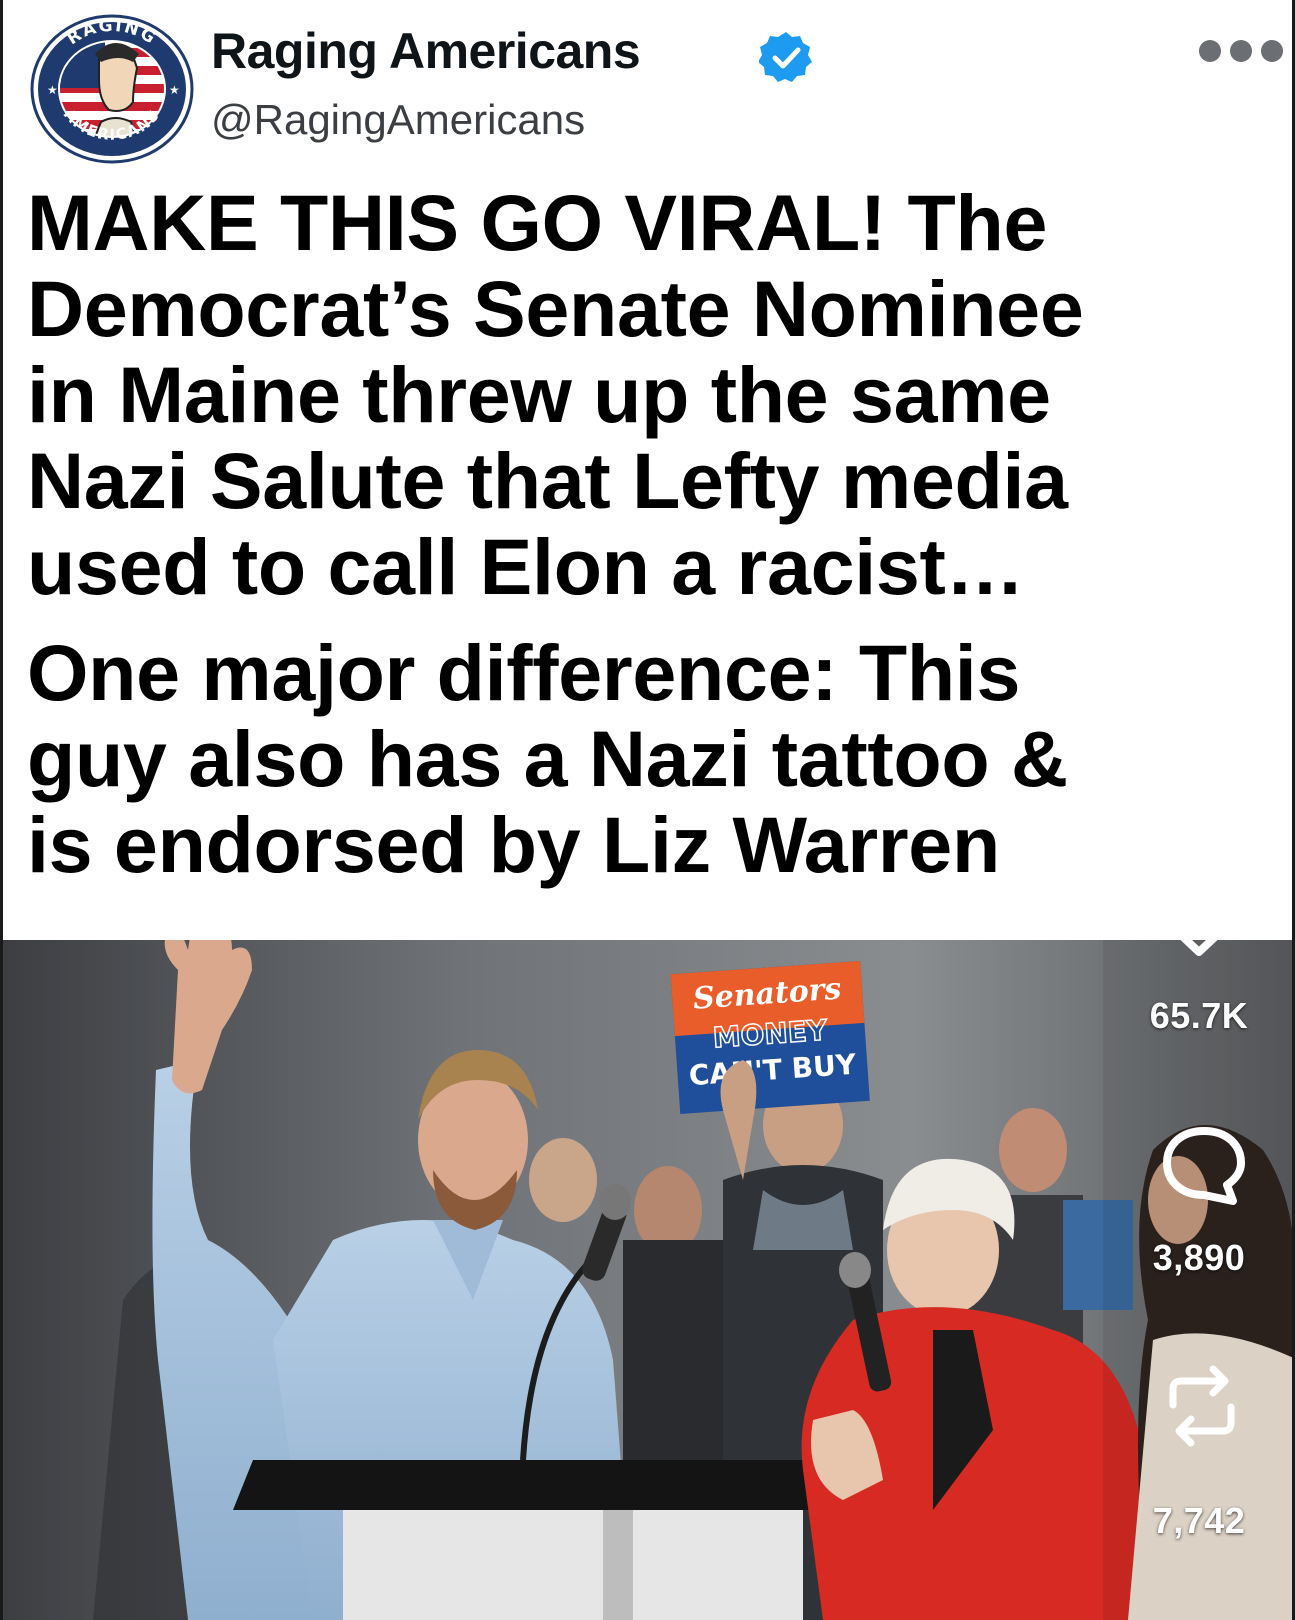  Describe the element at coordinates (1199, 1520) in the screenshot. I see `repost-count: 7,742` at that location.